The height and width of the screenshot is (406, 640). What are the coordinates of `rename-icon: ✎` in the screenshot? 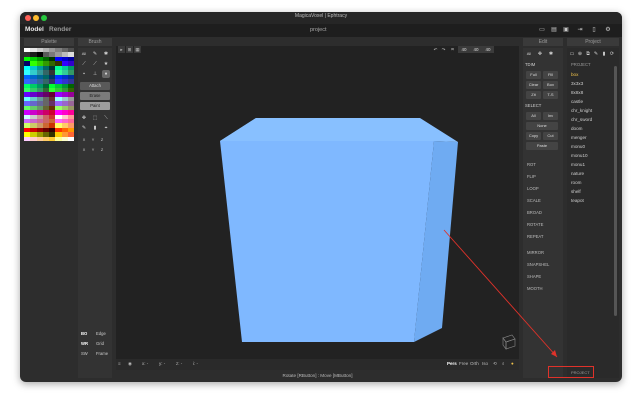 It's located at (596, 54).